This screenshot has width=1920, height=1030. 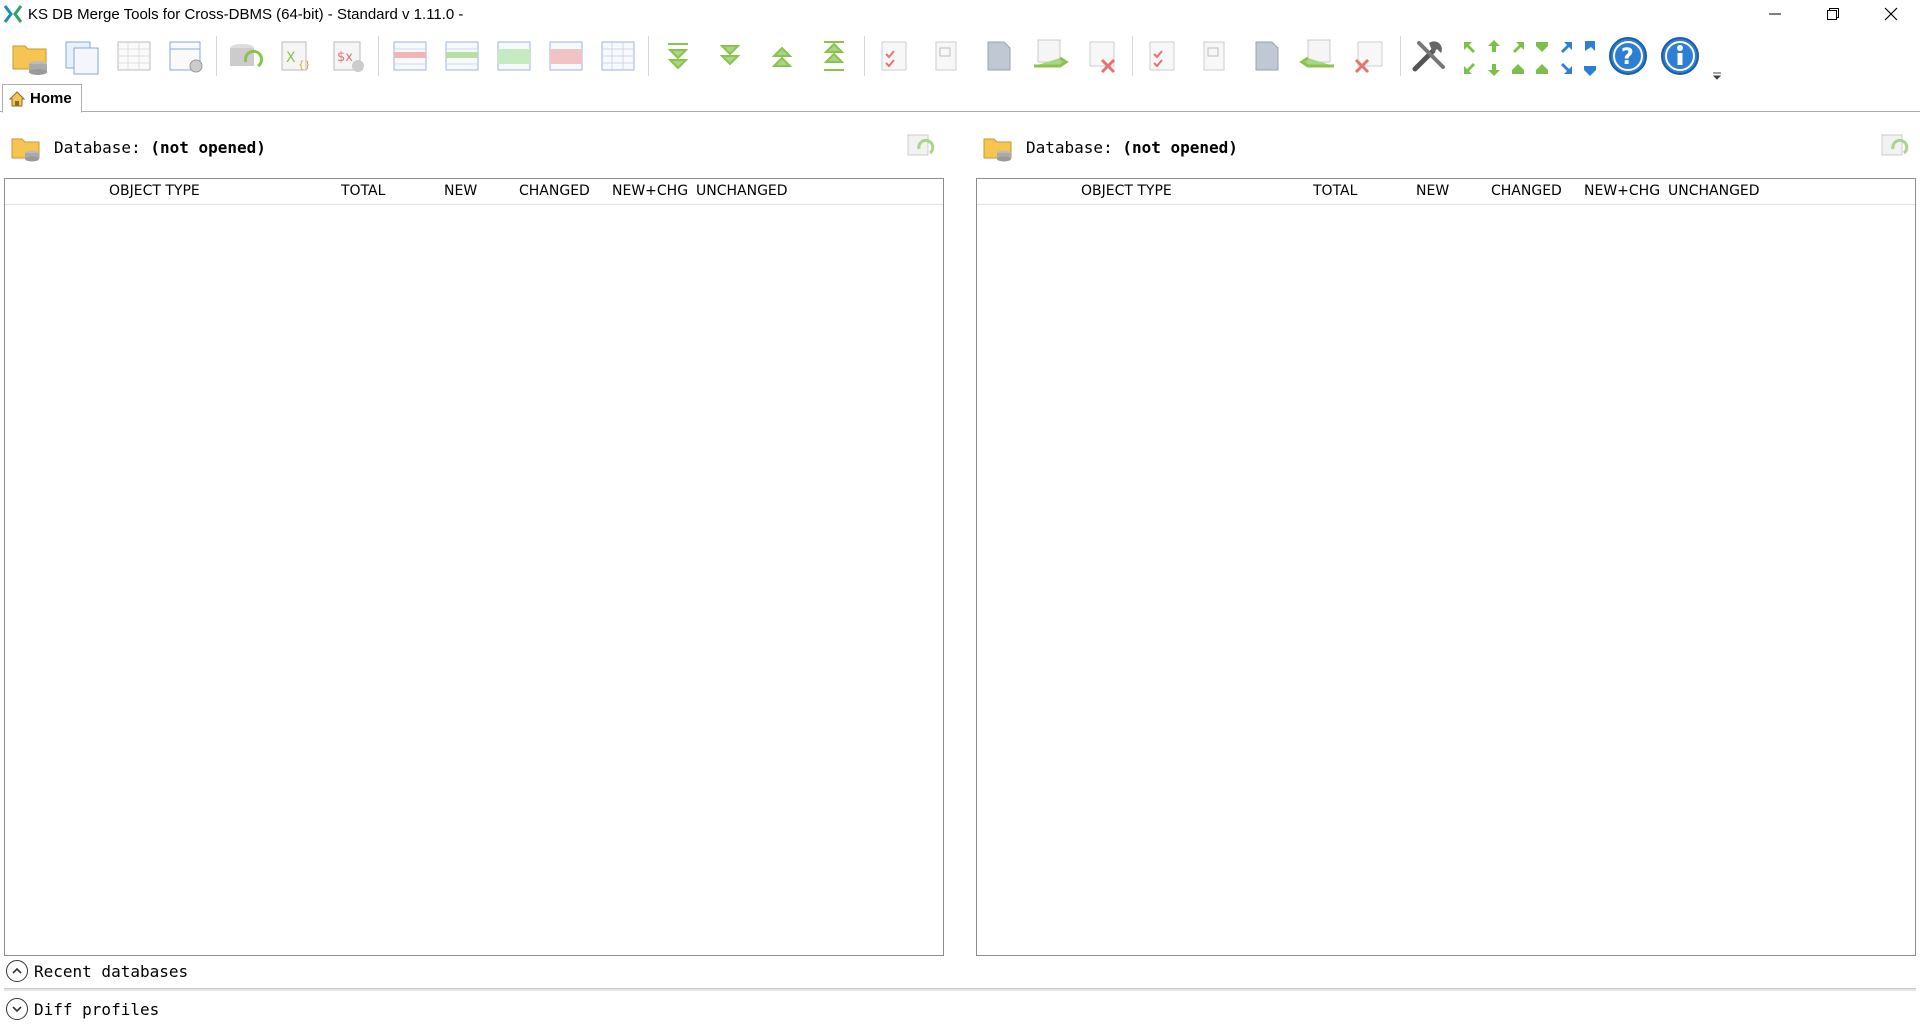 I want to click on chevron-up-icon, so click(x=17, y=971).